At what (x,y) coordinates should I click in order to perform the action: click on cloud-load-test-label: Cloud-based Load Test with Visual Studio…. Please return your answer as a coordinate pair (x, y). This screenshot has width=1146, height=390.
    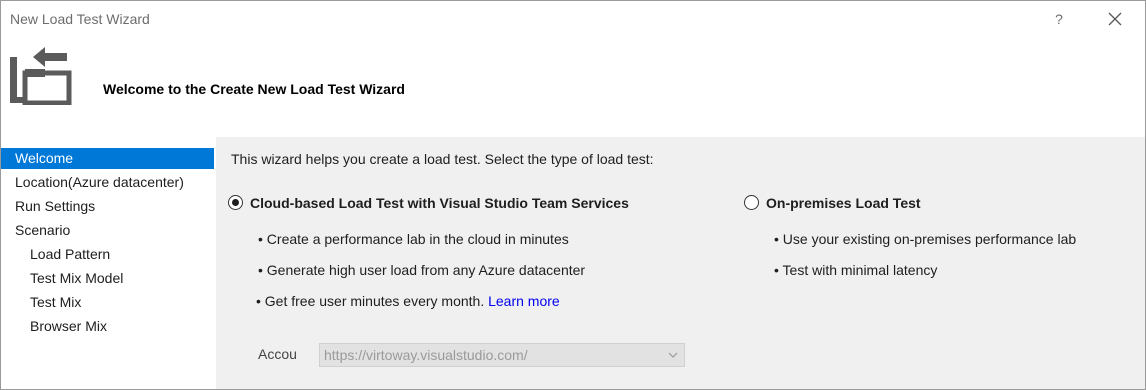
    Looking at the image, I should click on (439, 203).